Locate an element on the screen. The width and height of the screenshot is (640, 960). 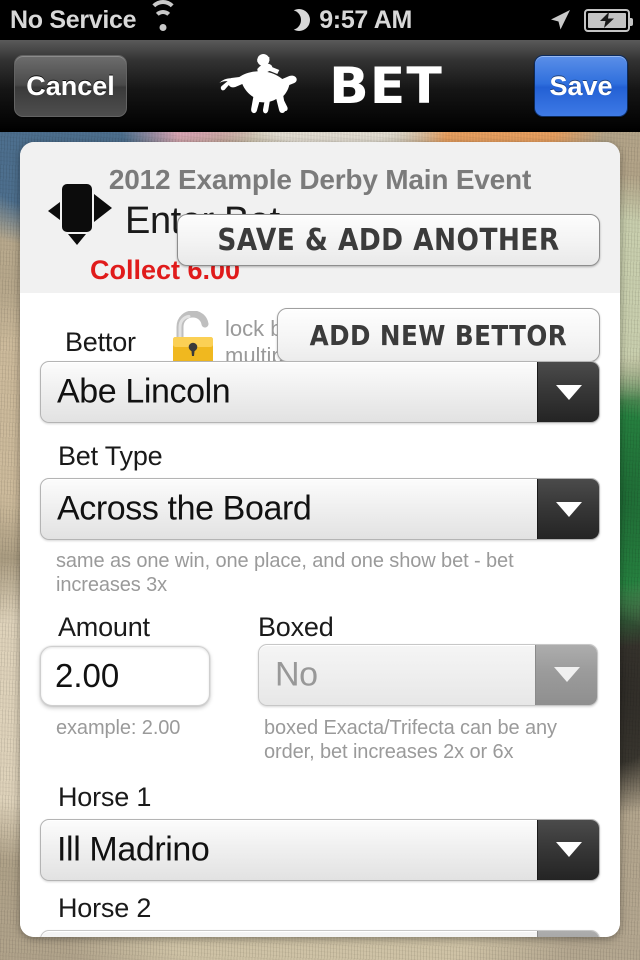
status-bar-right is located at coordinates (590, 20).